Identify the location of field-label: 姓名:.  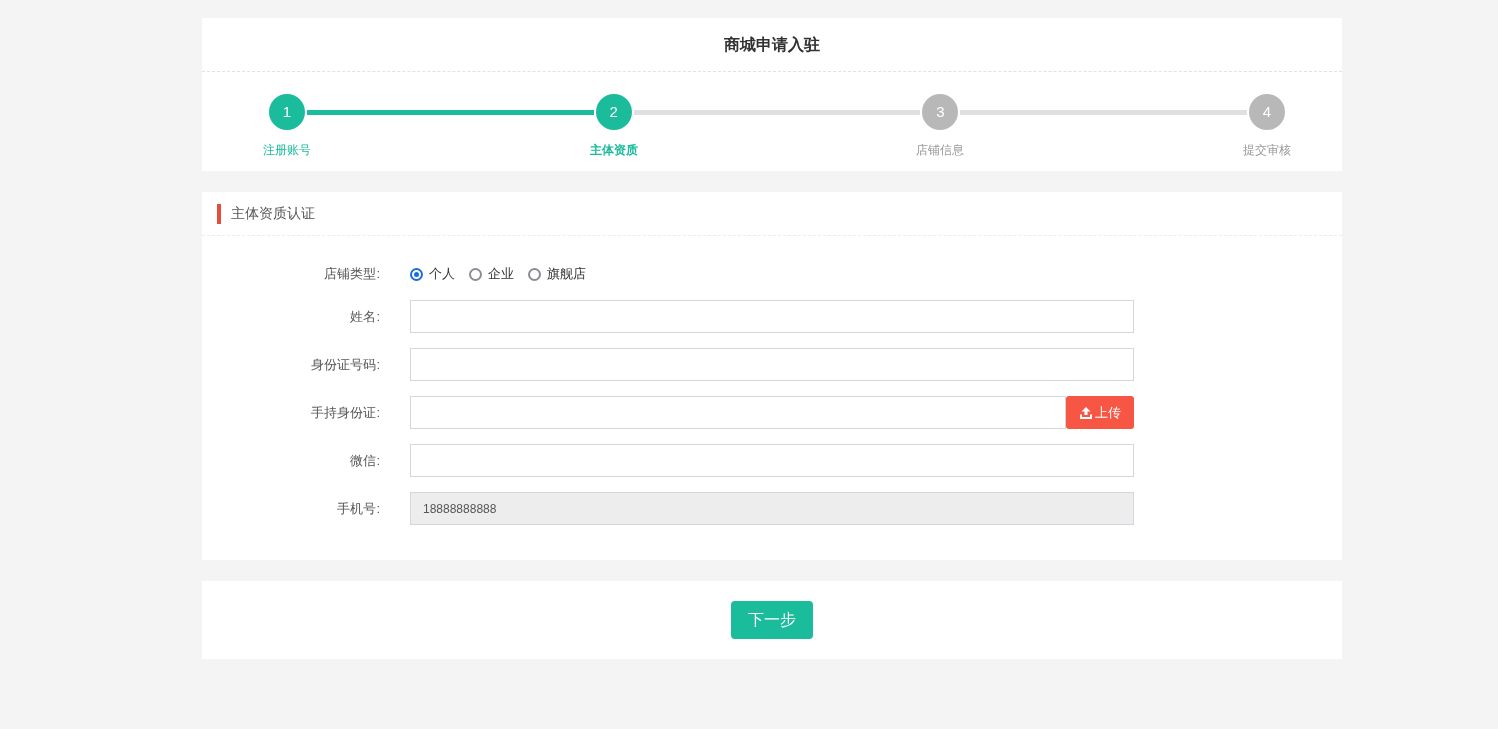
(364, 316).